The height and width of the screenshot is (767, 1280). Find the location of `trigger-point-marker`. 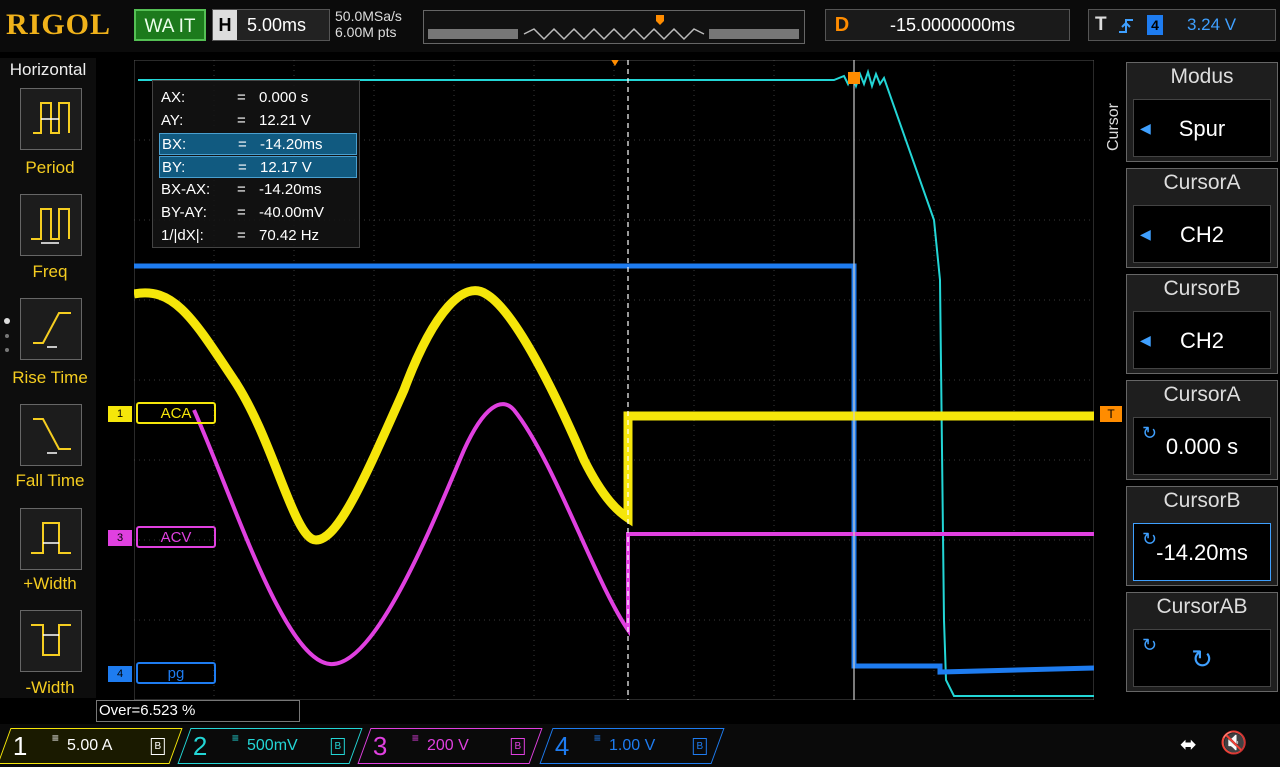

trigger-point-marker is located at coordinates (854, 78).